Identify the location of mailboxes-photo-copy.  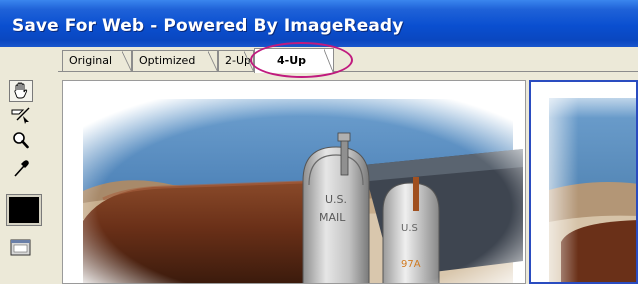
(583, 182).